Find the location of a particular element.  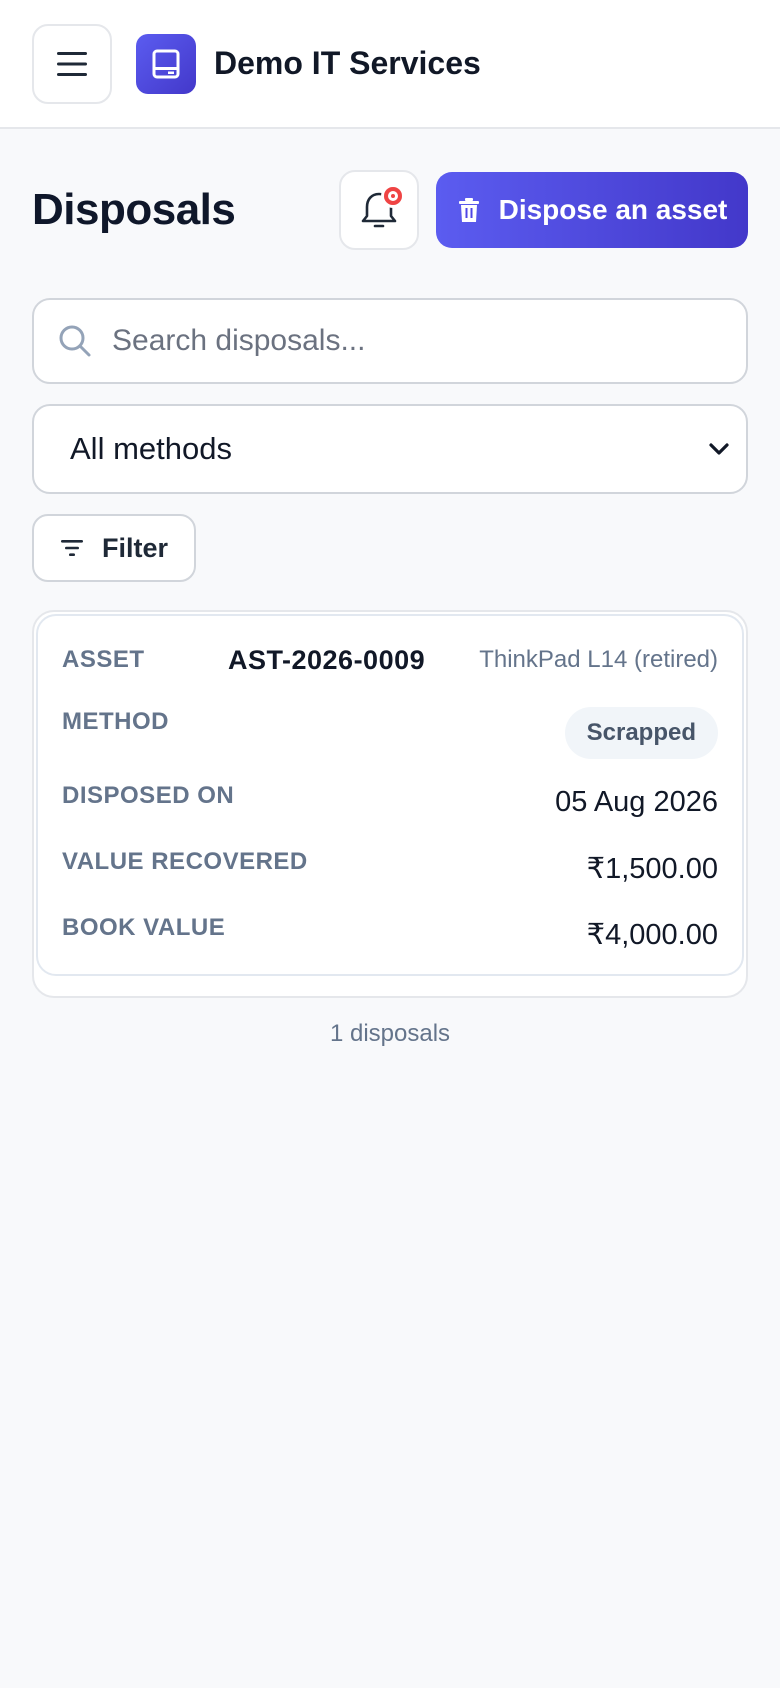

asset-label: ASSET is located at coordinates (103, 659).